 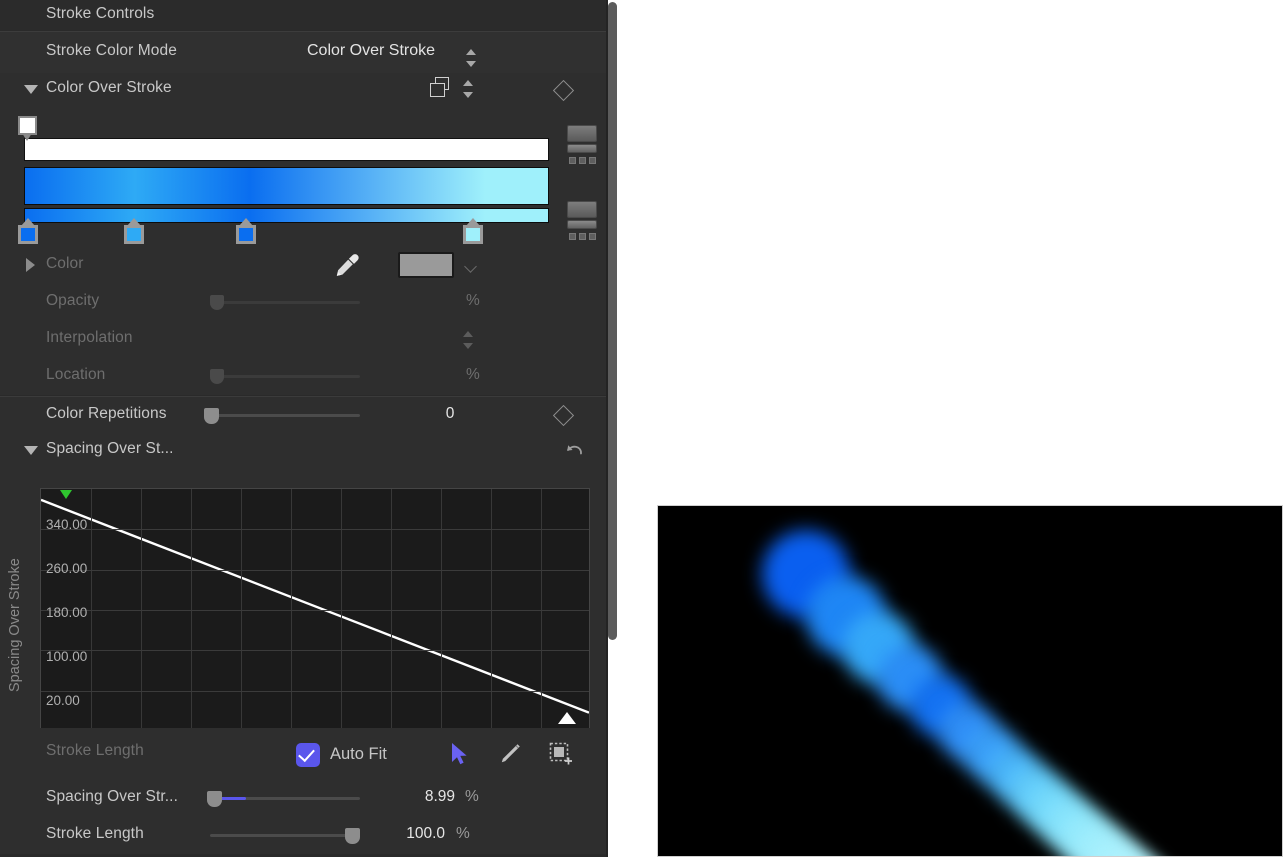 What do you see at coordinates (67, 656) in the screenshot?
I see `y-axis-tick-label: 100.00` at bounding box center [67, 656].